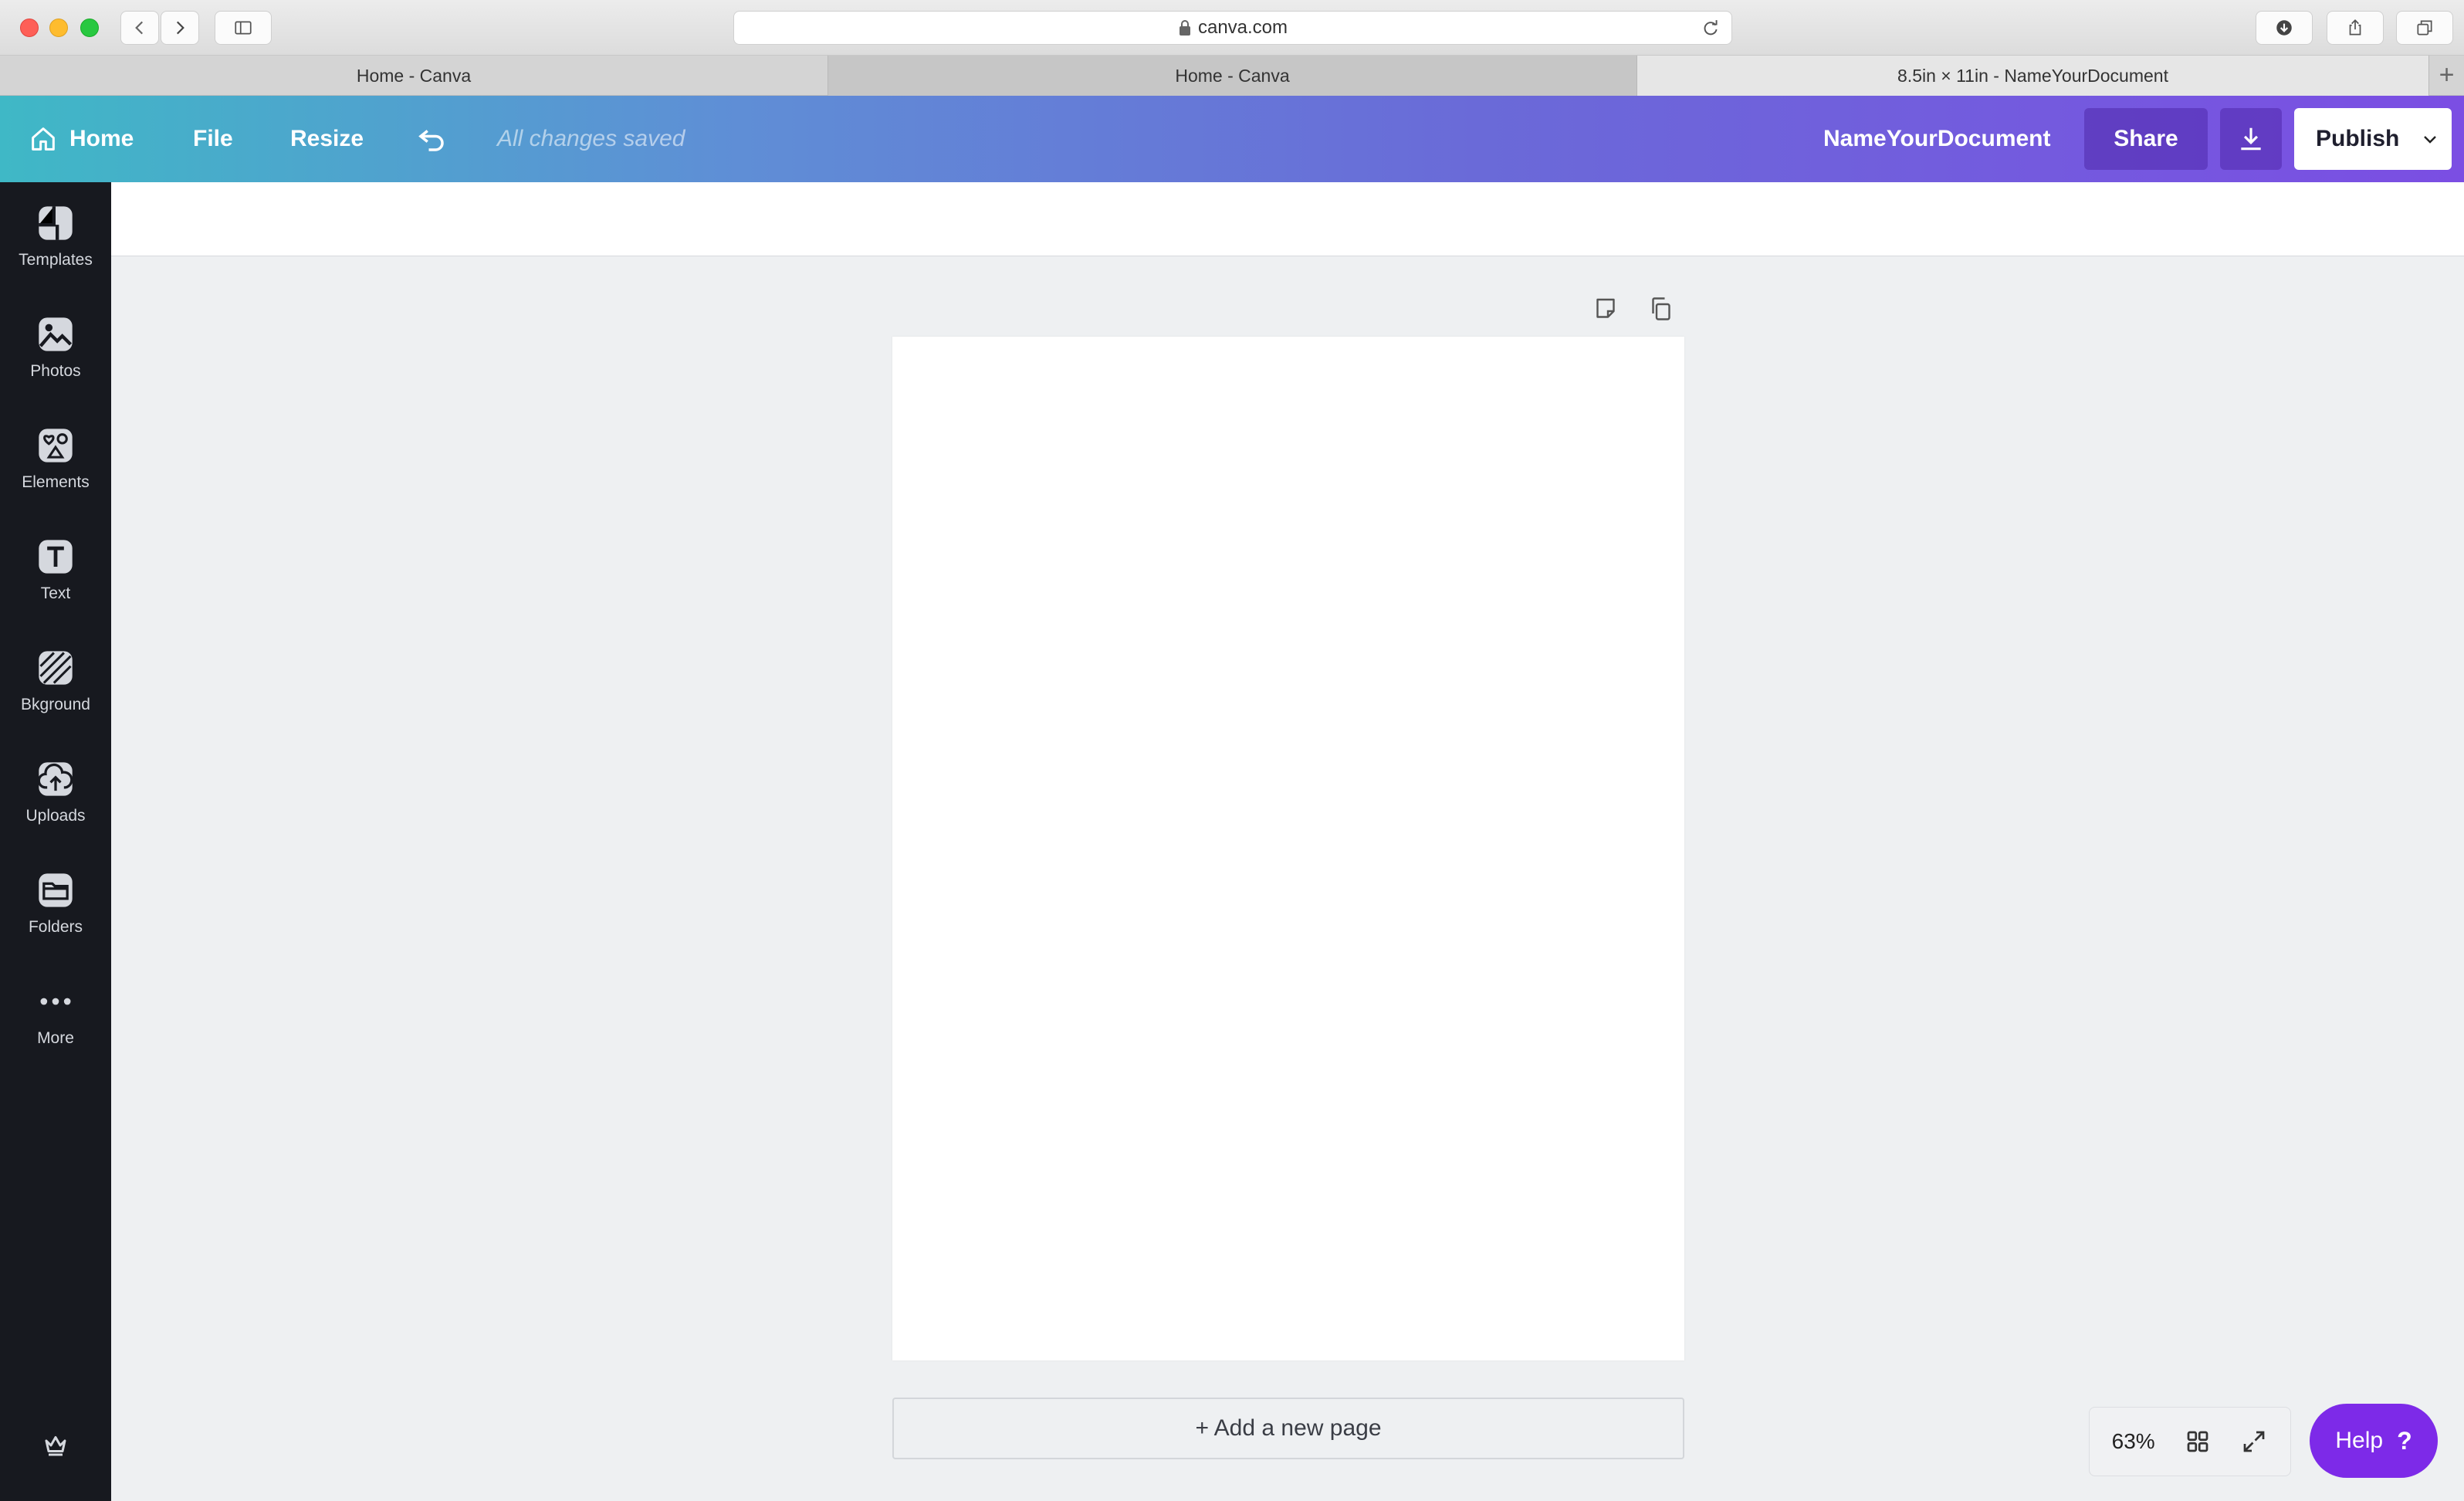 Image resolution: width=2464 pixels, height=1501 pixels. Describe the element at coordinates (101, 138) in the screenshot. I see `home-label: Home` at that location.